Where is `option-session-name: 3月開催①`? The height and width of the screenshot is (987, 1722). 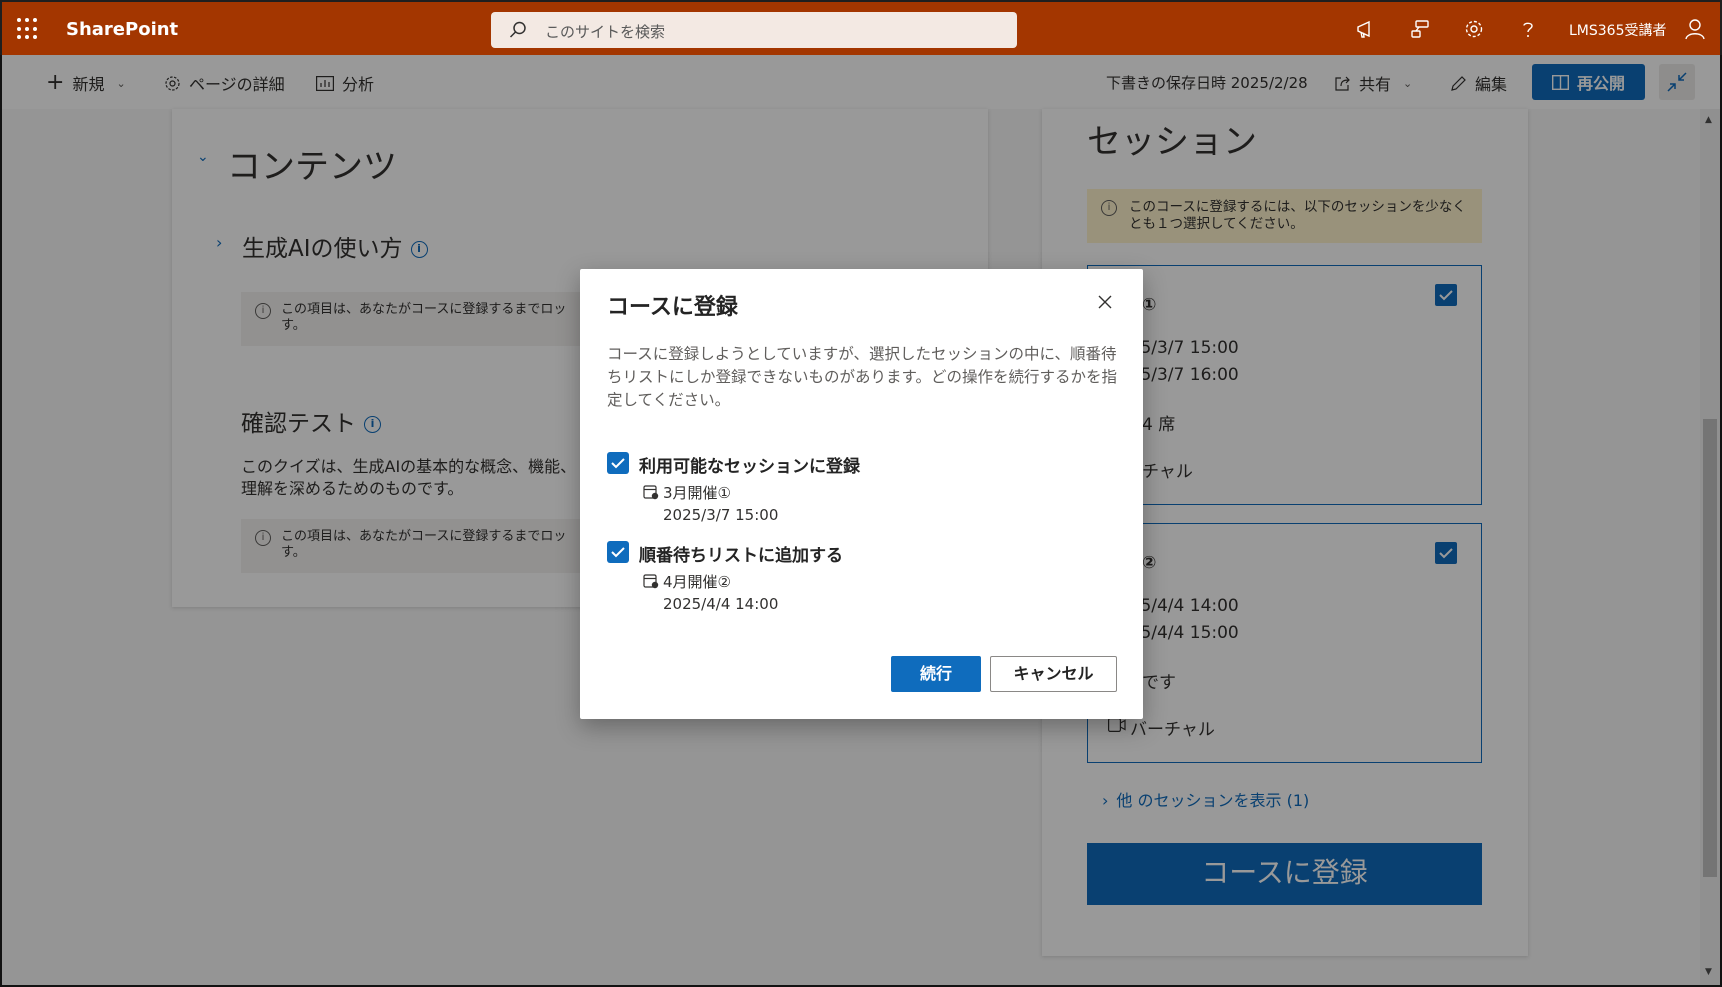 option-session-name: 3月開催① is located at coordinates (697, 493).